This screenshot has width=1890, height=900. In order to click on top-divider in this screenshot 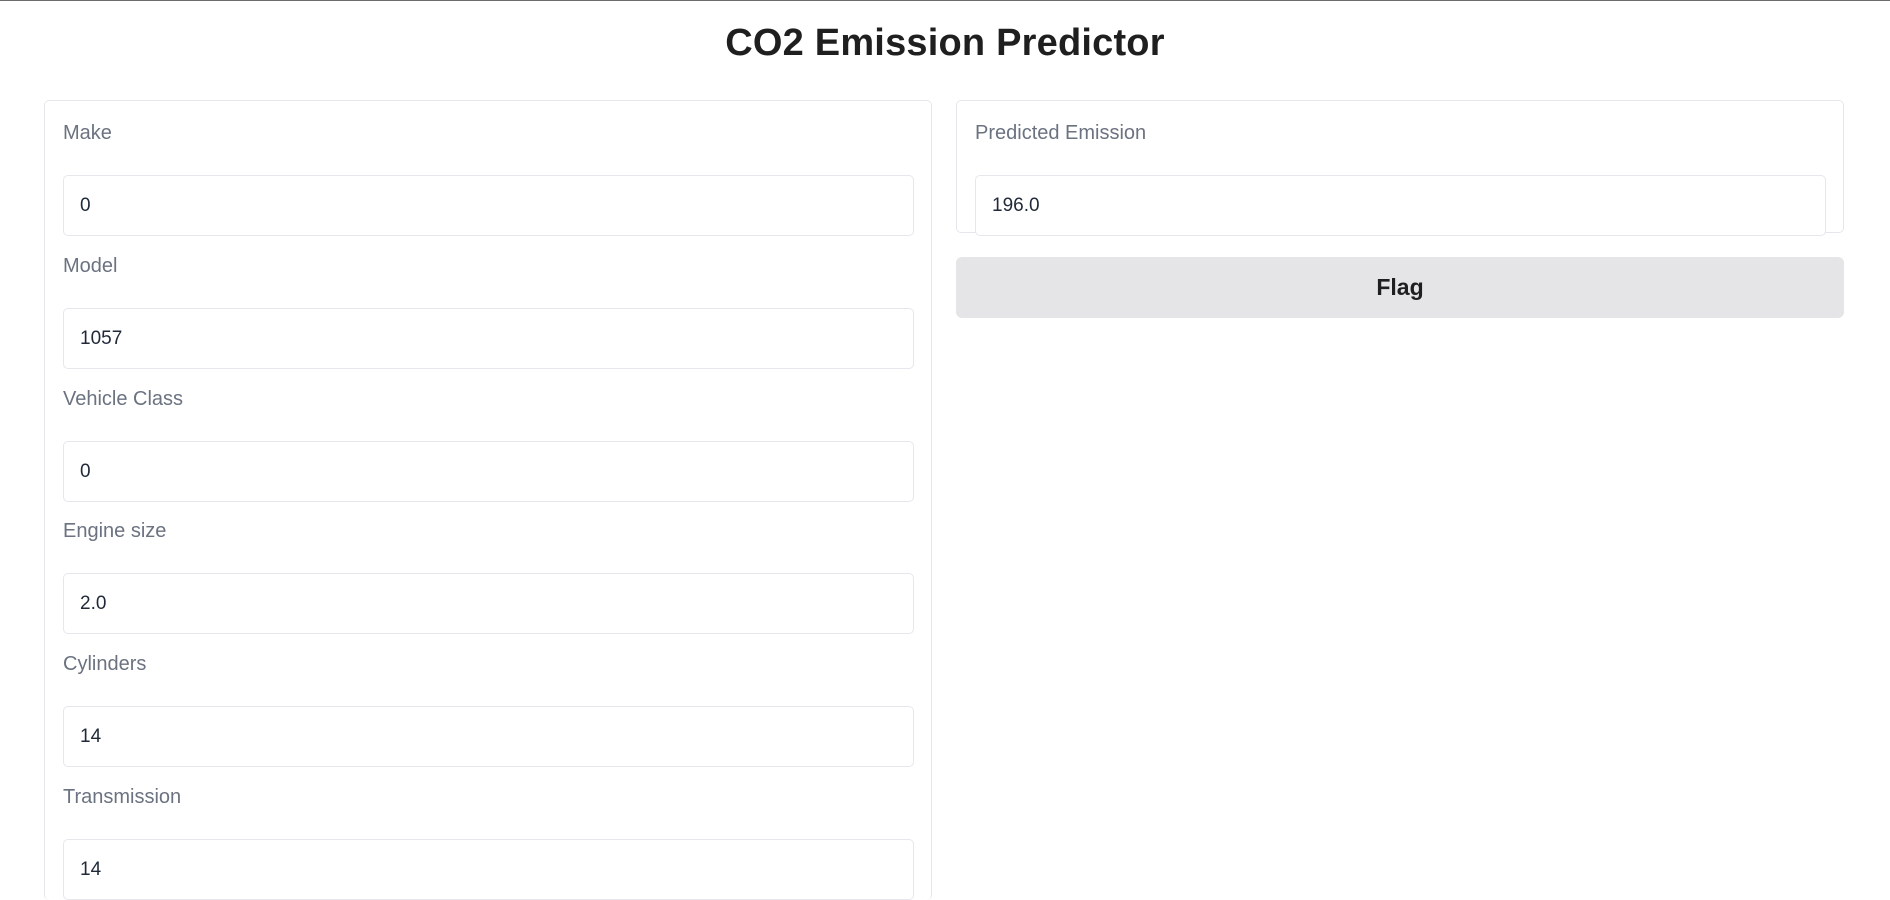, I will do `click(945, 0)`.